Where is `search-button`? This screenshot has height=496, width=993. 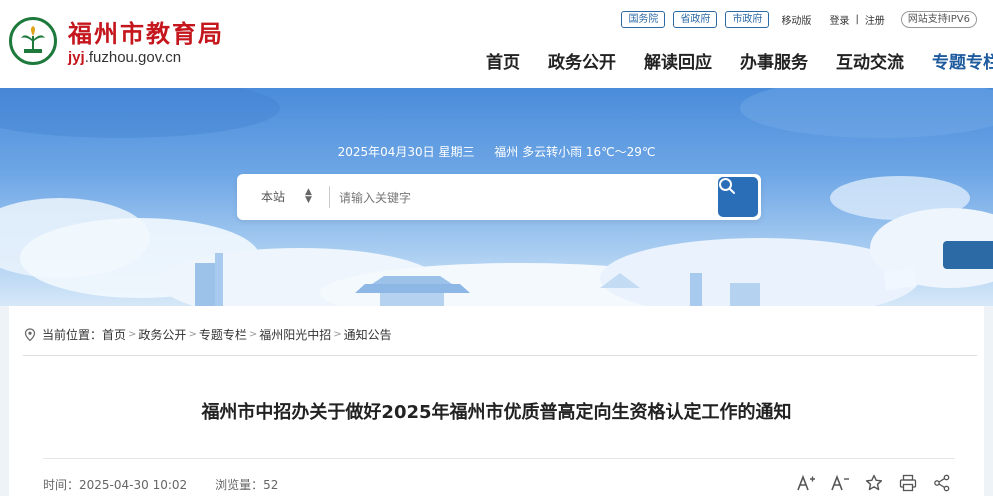
search-button is located at coordinates (738, 197).